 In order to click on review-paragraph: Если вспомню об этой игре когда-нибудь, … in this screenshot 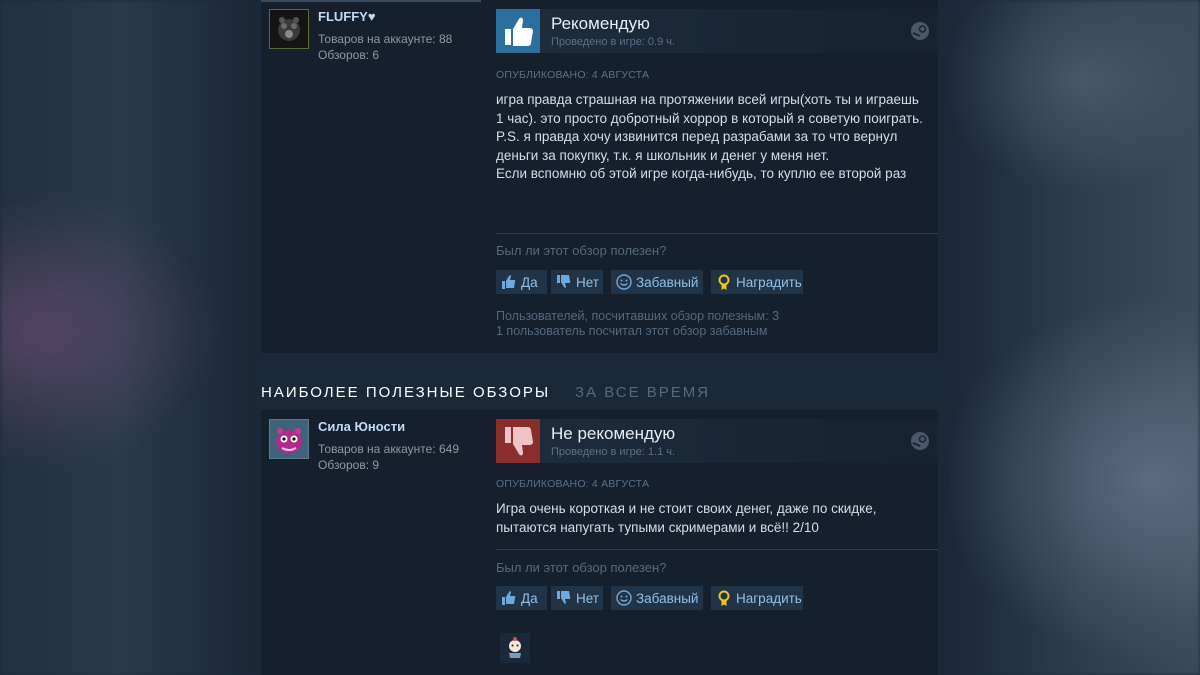, I will do `click(701, 173)`.